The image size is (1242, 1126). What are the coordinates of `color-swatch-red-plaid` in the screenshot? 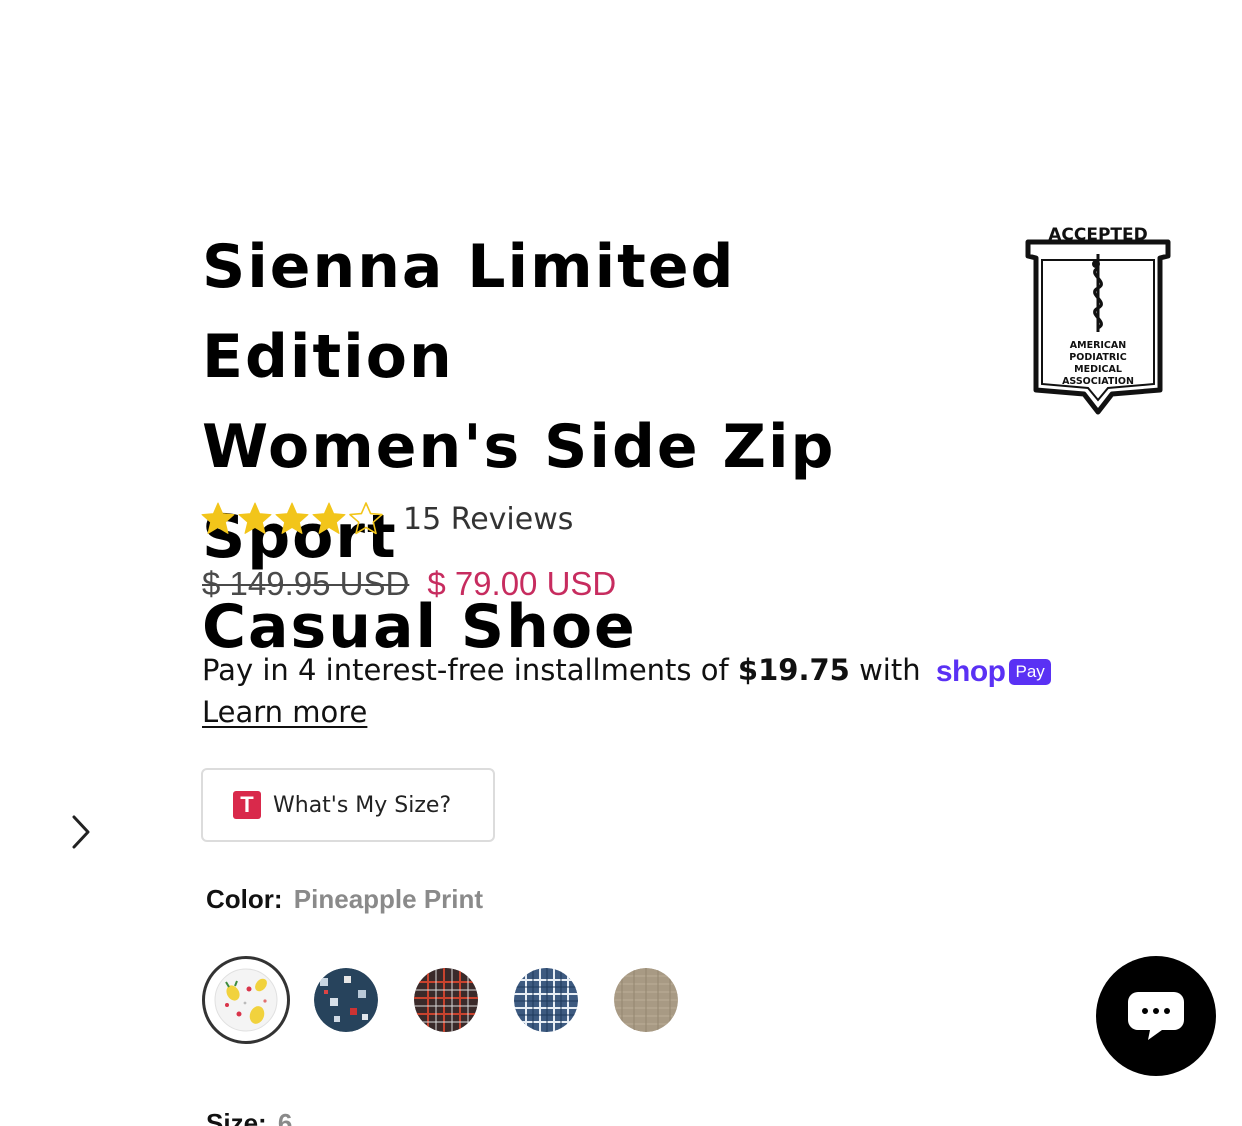 It's located at (446, 1000).